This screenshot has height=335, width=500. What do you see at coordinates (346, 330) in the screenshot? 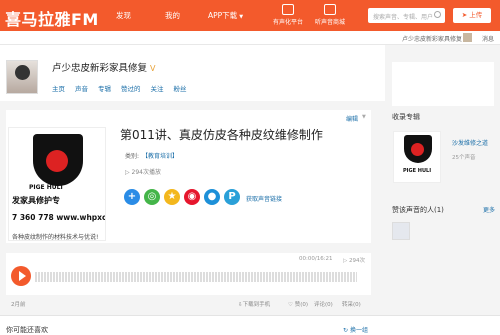
I see `refresh-icon: ↻` at bounding box center [346, 330].